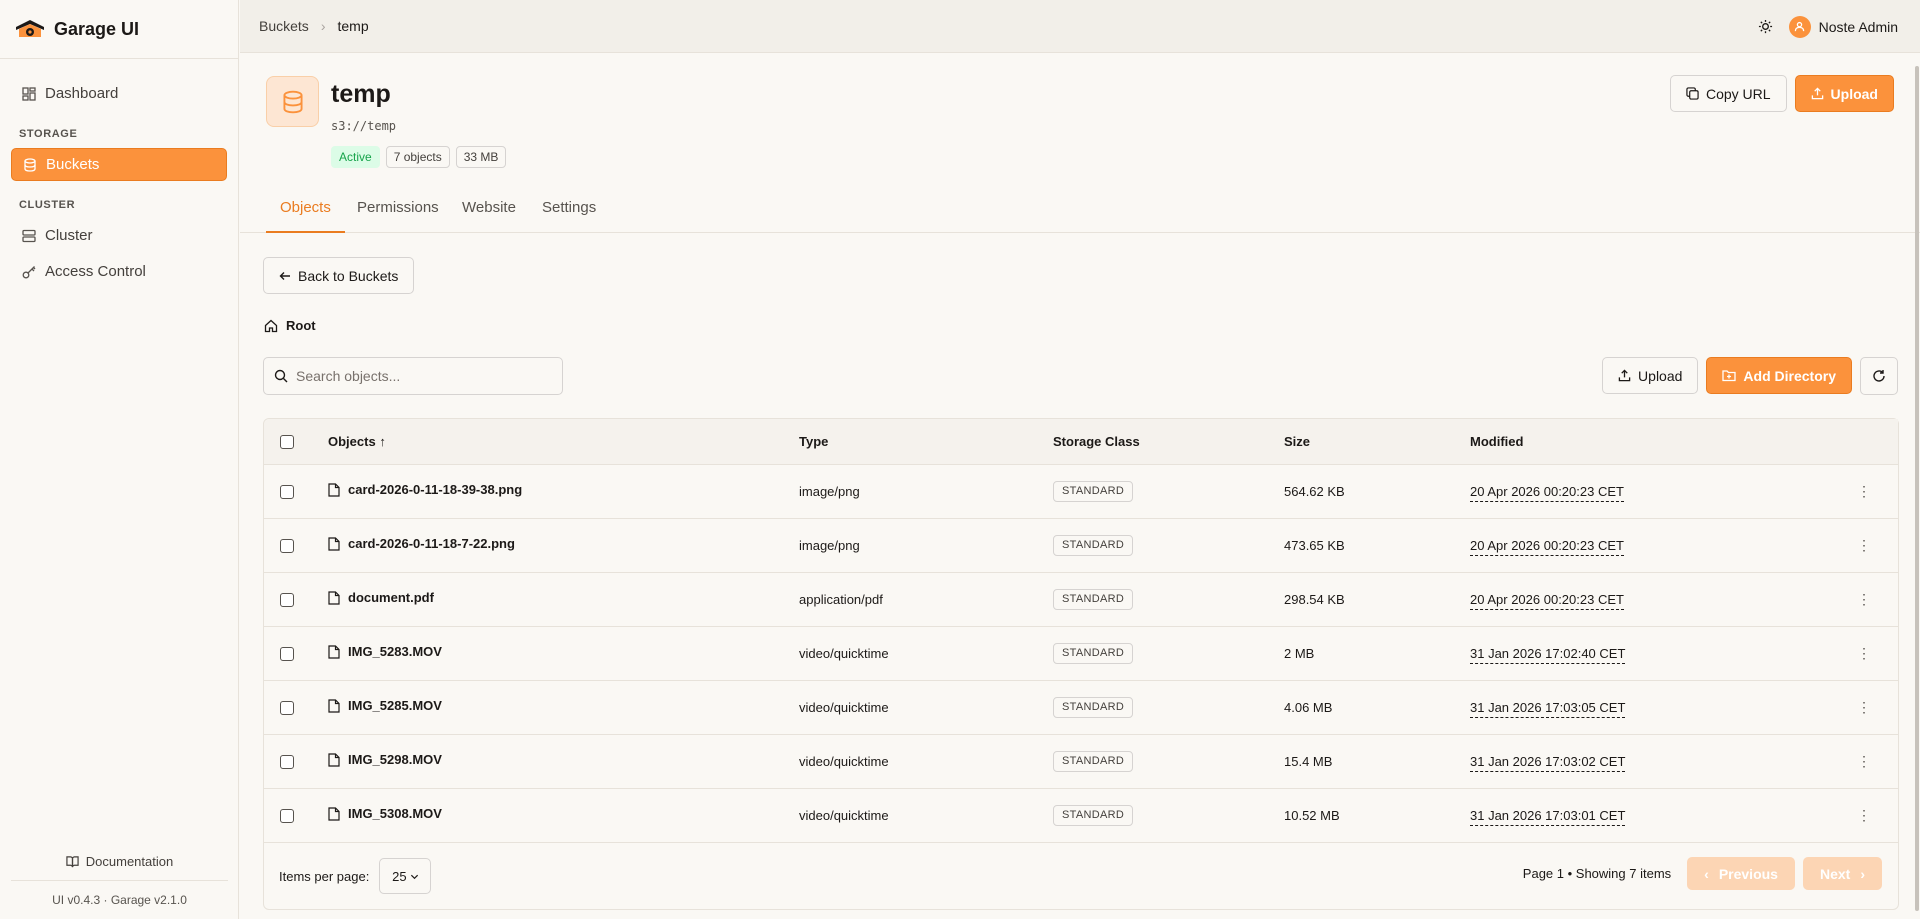  What do you see at coordinates (395, 705) in the screenshot?
I see `file-name: IMG_5285.MOV` at bounding box center [395, 705].